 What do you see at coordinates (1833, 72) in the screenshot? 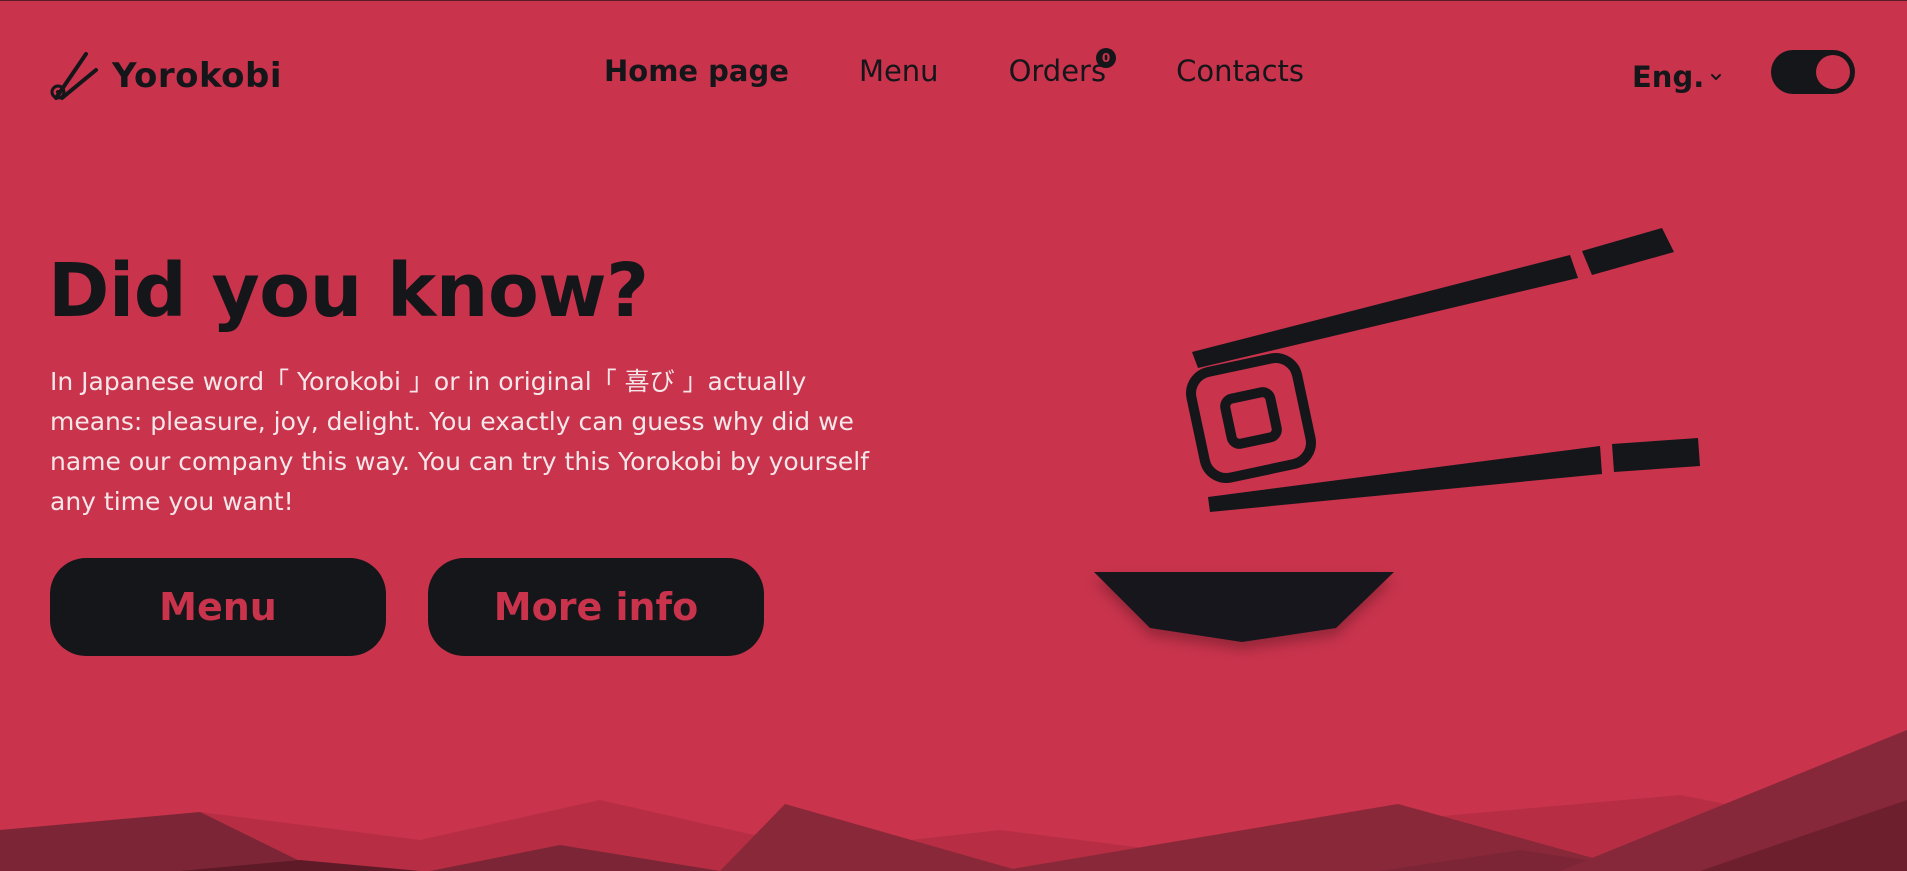
I see `toggle-knob` at bounding box center [1833, 72].